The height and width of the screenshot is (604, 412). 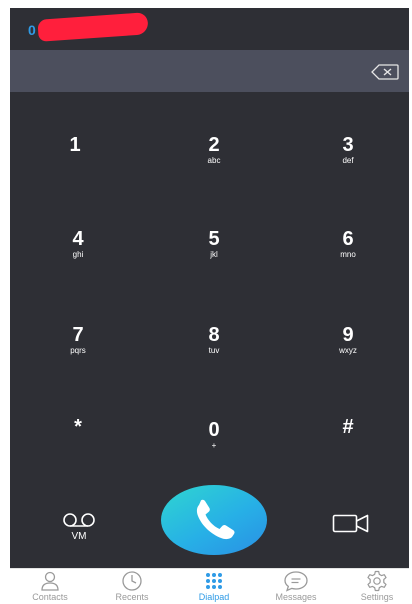 What do you see at coordinates (132, 597) in the screenshot?
I see `nav-label: Recents` at bounding box center [132, 597].